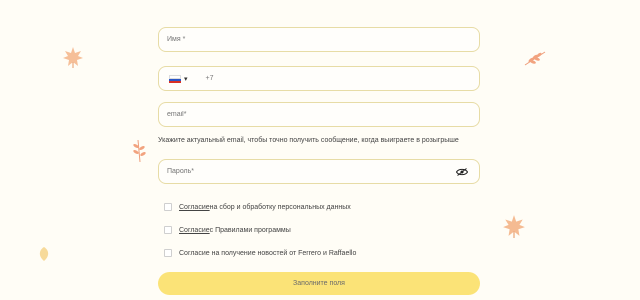 The image size is (640, 300). What do you see at coordinates (319, 283) in the screenshot?
I see `submit-button: Заполните поля` at bounding box center [319, 283].